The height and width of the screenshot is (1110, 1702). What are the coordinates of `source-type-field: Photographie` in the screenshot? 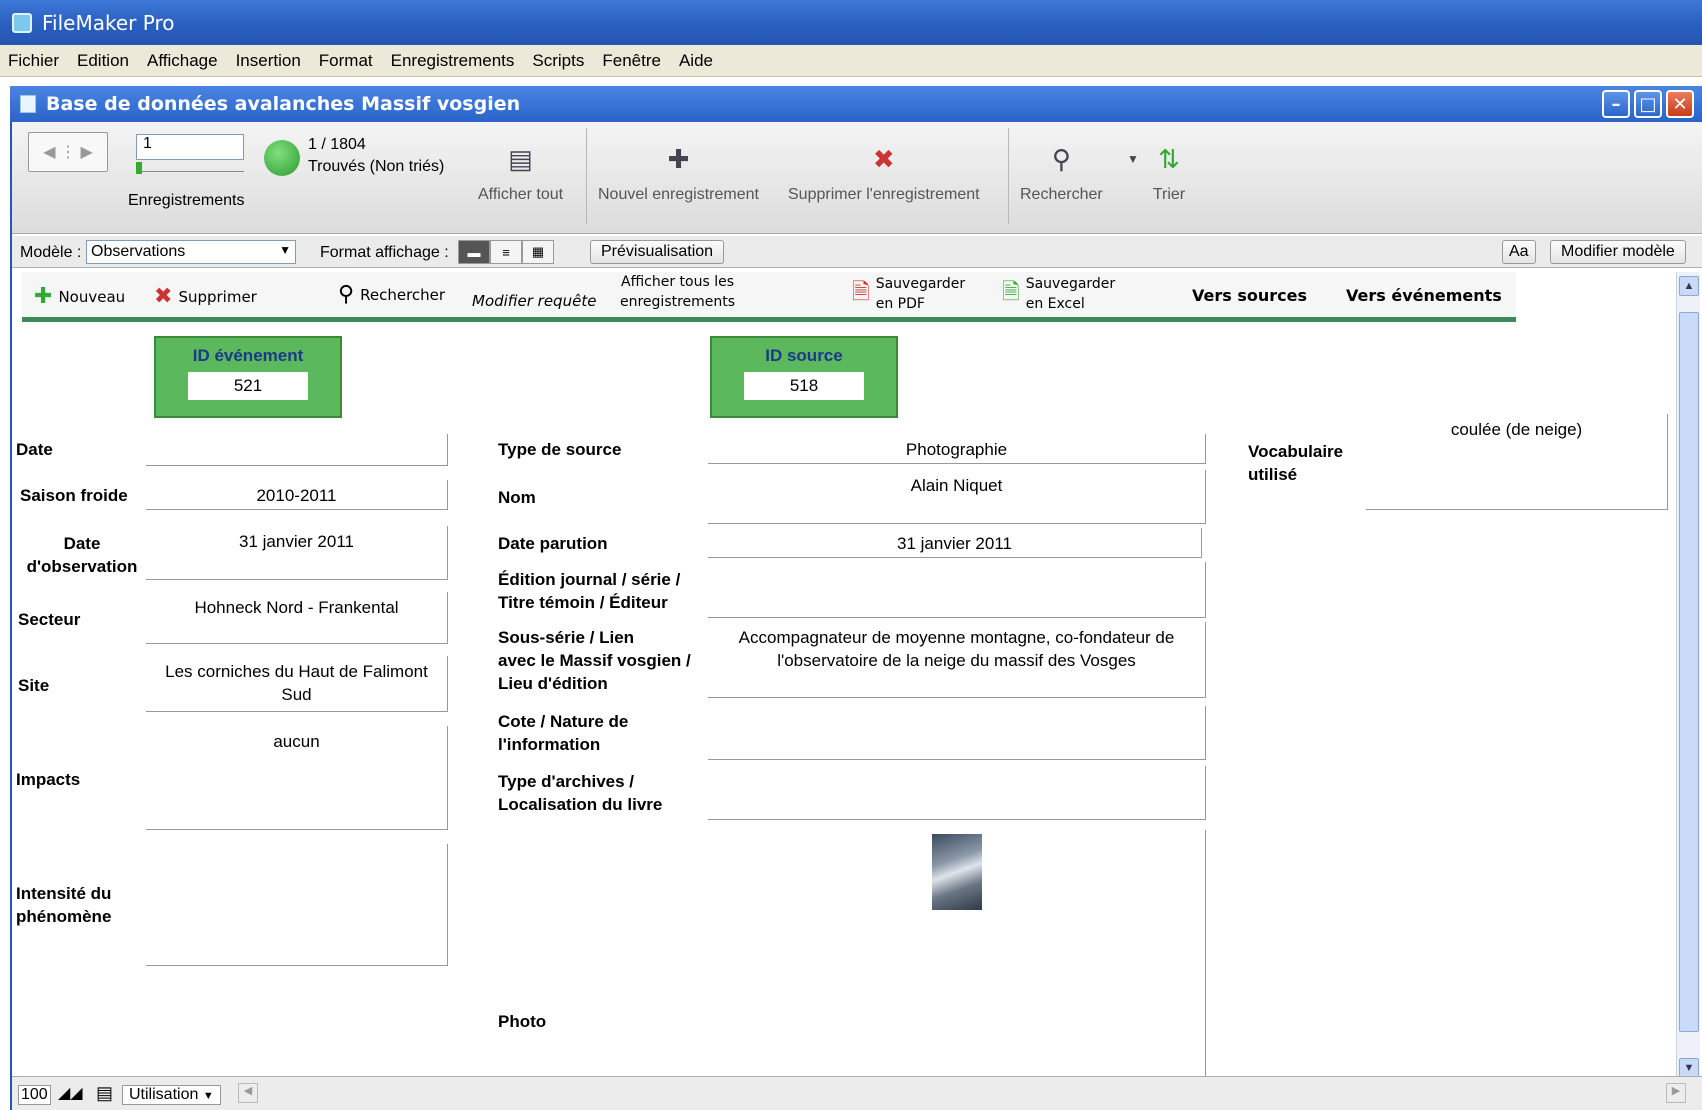 It's located at (957, 449).